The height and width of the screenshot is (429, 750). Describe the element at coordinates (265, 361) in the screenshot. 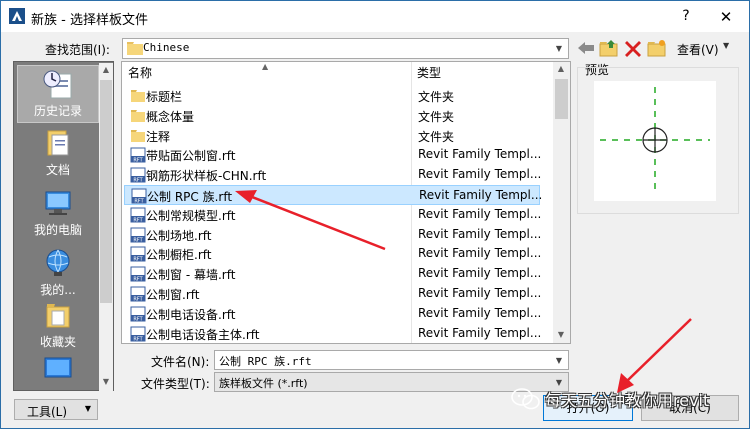

I see `file-name-value: 公制 RPC 族.rft` at that location.